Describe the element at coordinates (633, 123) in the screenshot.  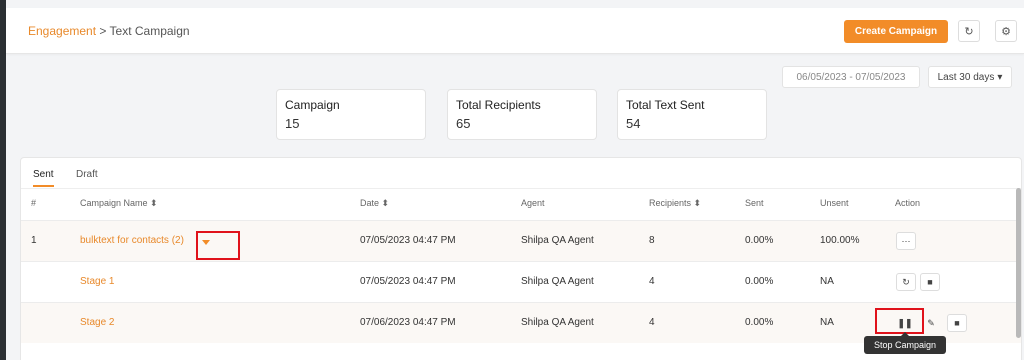
I see `stat-value: 54` at that location.